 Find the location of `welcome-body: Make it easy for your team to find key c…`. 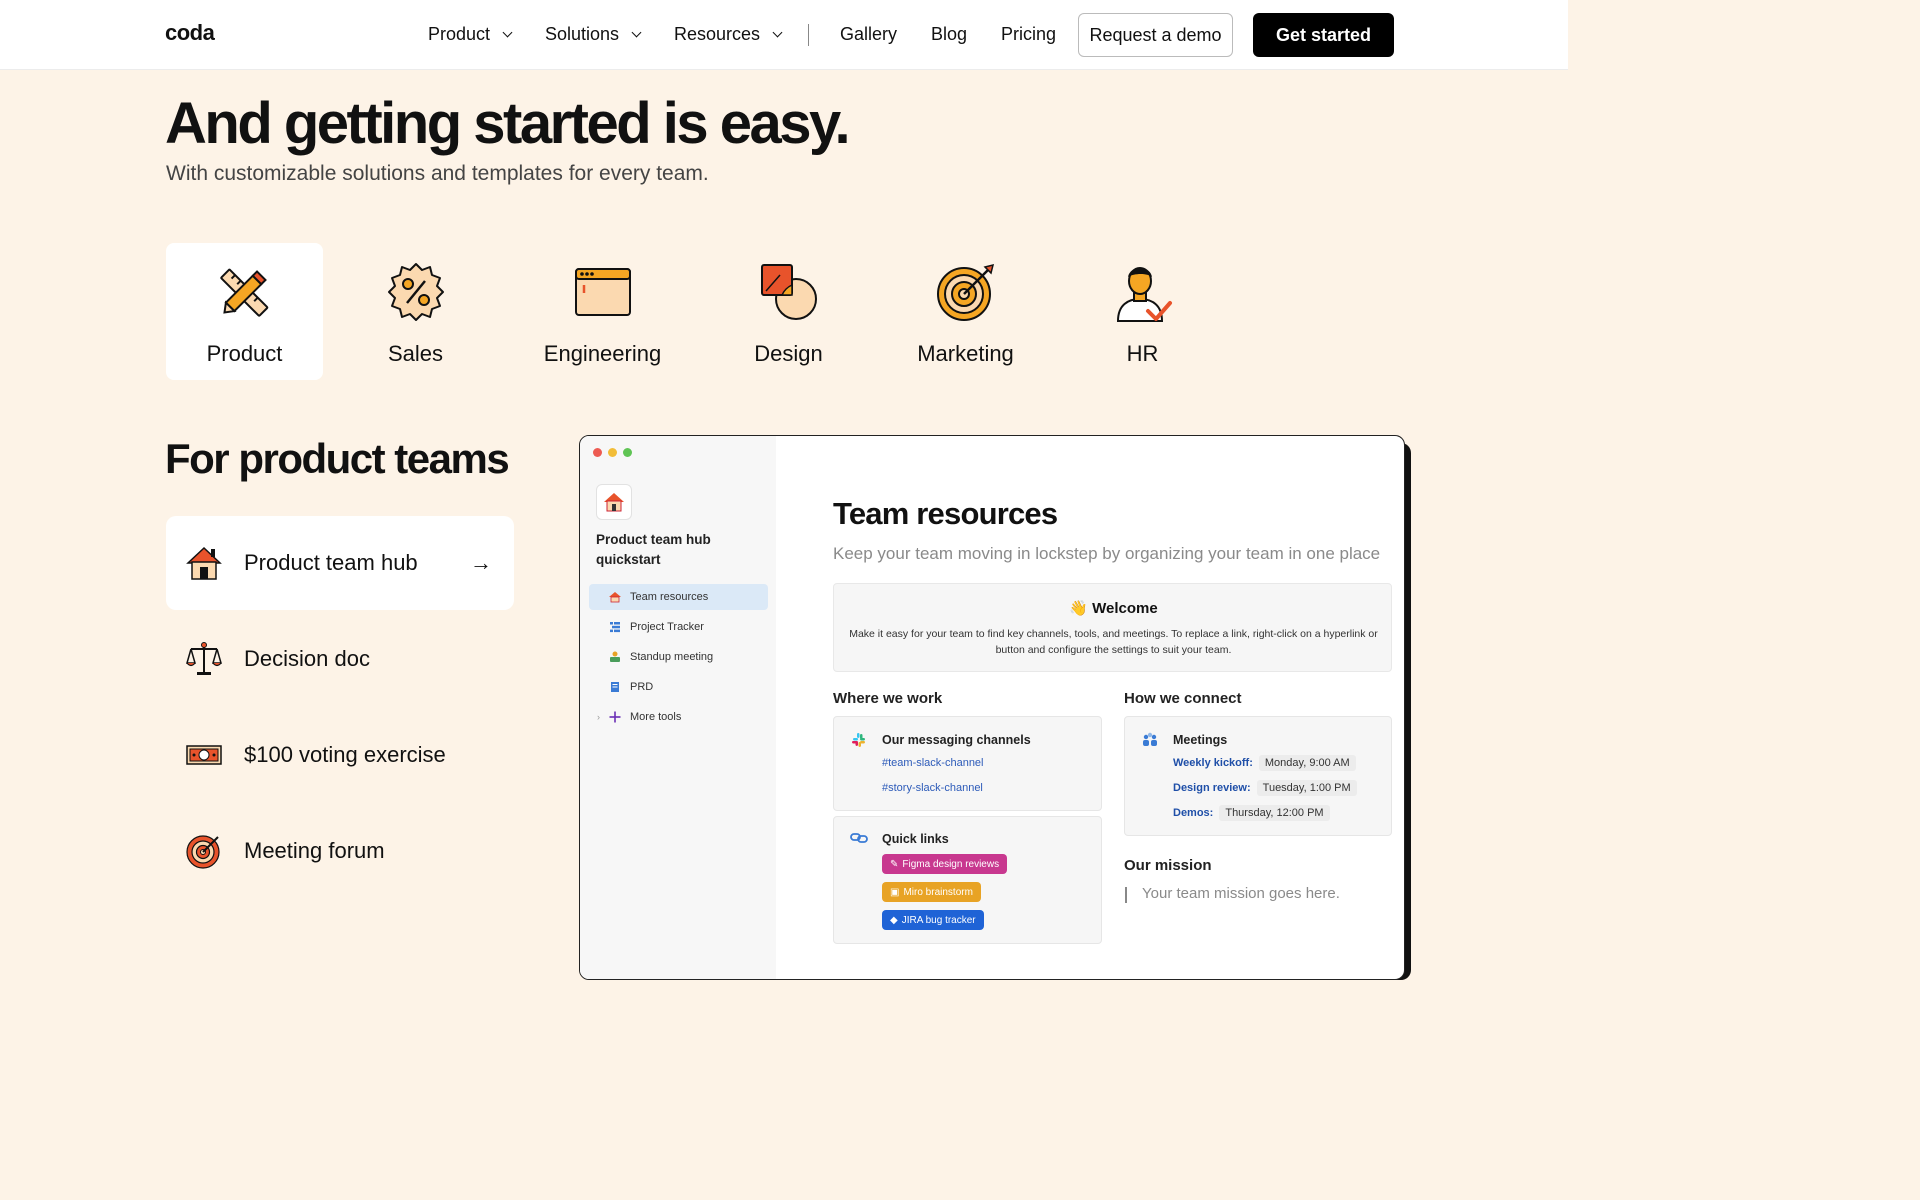

welcome-body: Make it easy for your team to find key c… is located at coordinates (1113, 642).